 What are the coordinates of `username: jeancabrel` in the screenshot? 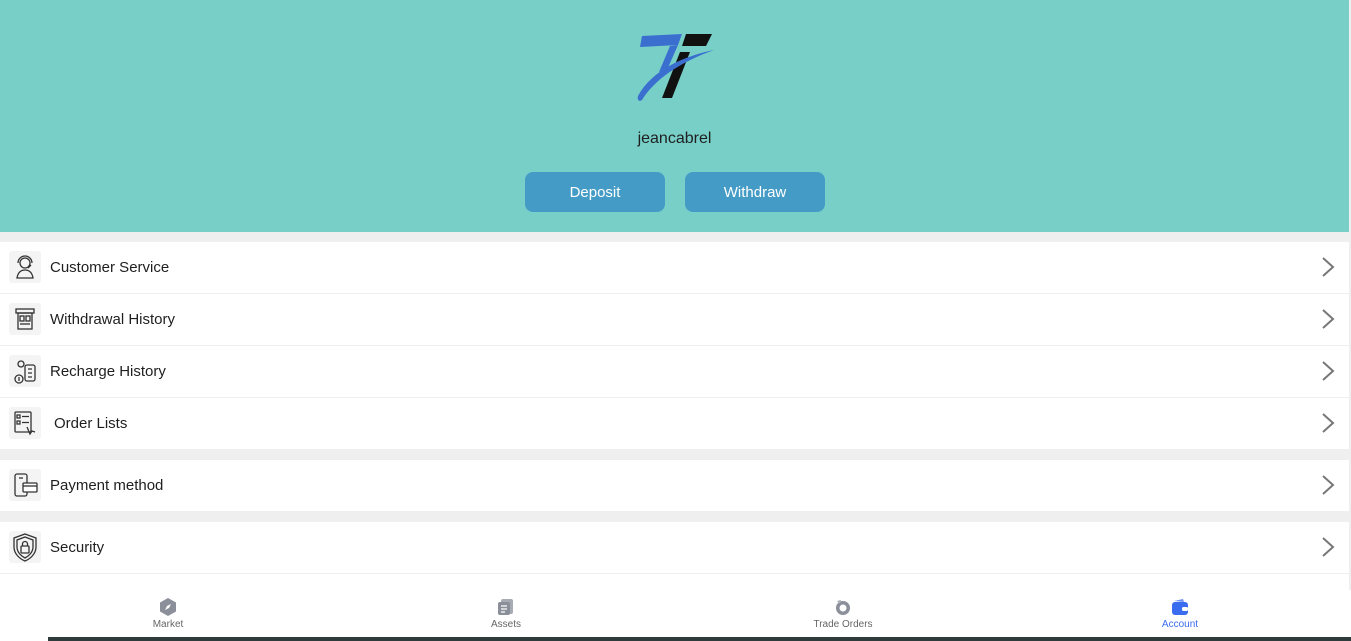 It's located at (674, 138).